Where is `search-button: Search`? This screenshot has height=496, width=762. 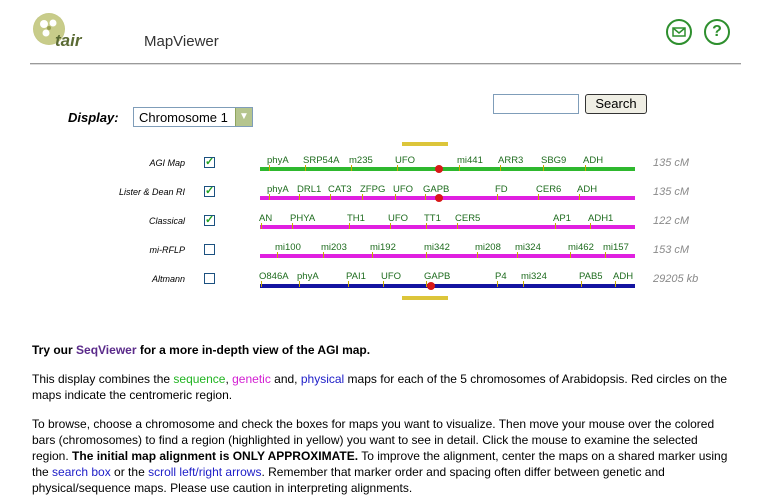
search-button: Search is located at coordinates (616, 104).